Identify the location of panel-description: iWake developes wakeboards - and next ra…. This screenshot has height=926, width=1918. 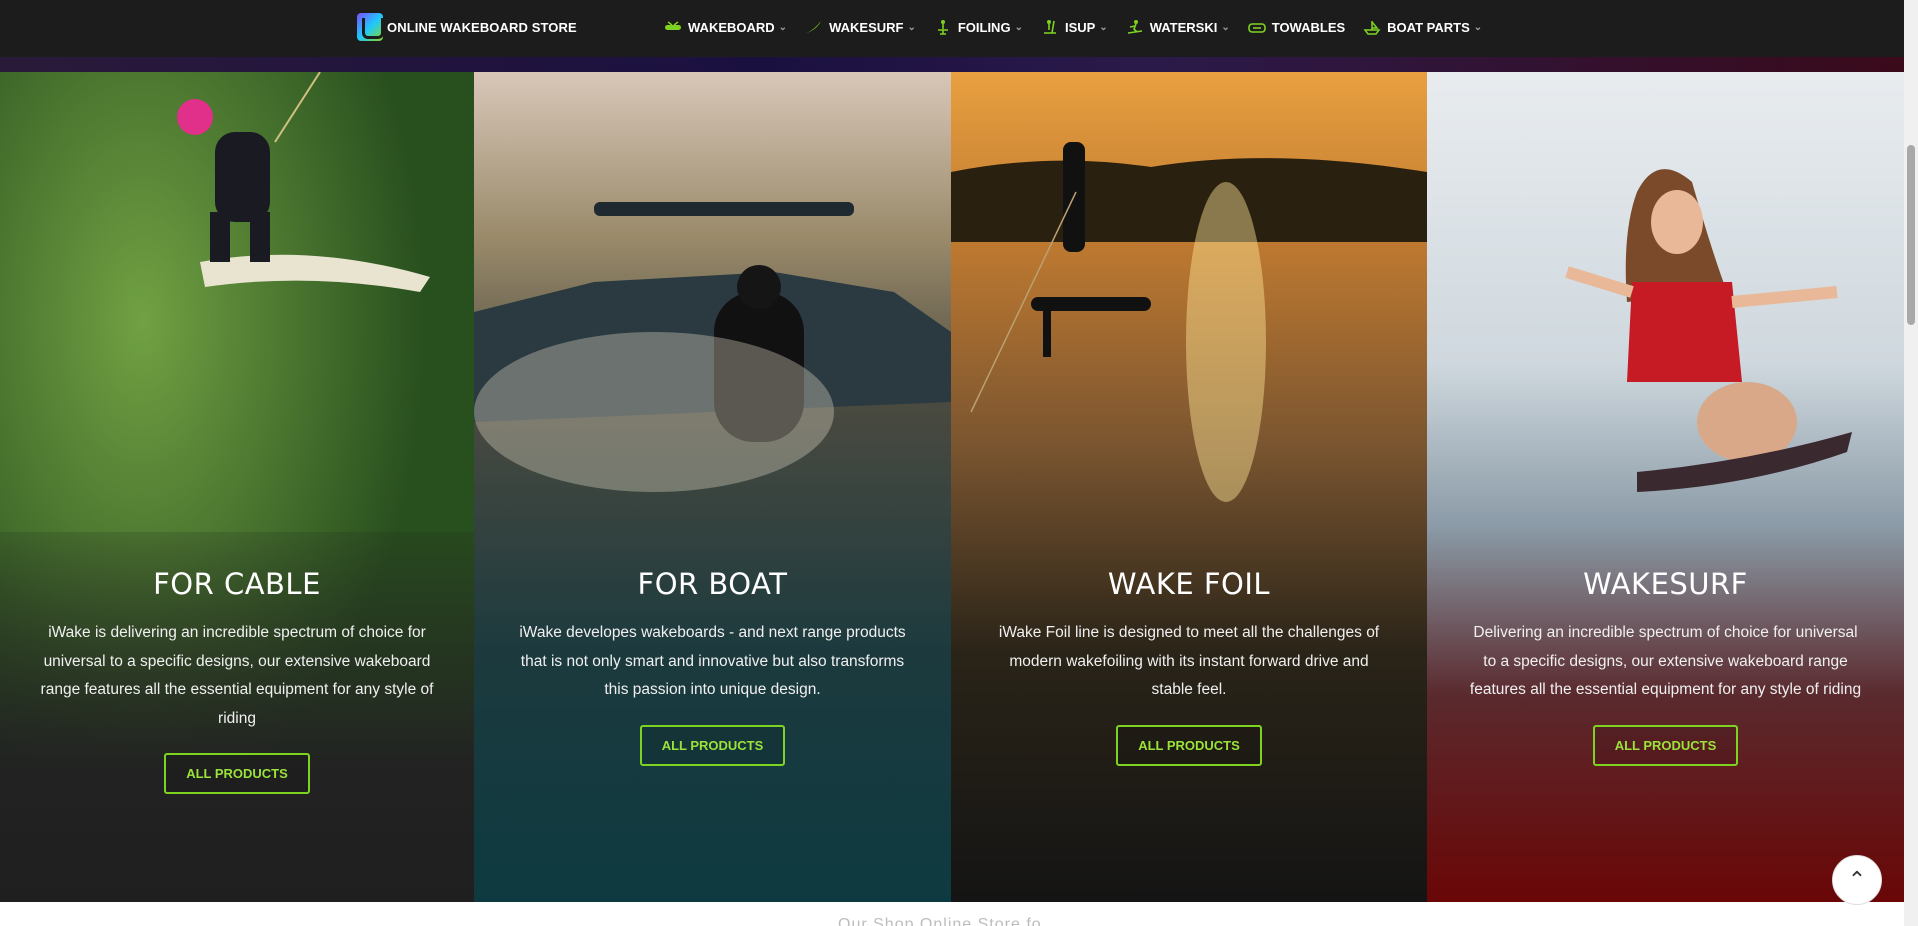
(712, 661).